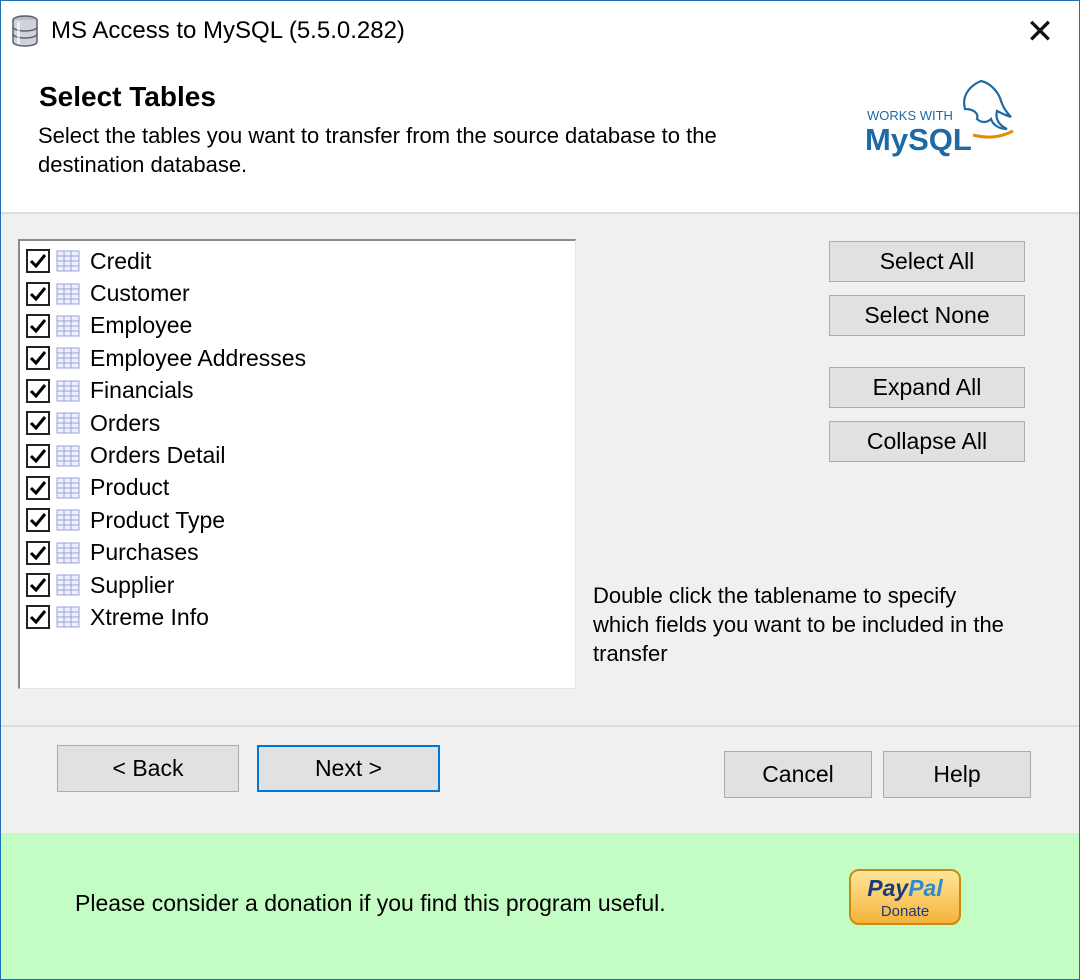 The width and height of the screenshot is (1080, 980). What do you see at coordinates (297, 423) in the screenshot?
I see `table-list-item: Orders` at bounding box center [297, 423].